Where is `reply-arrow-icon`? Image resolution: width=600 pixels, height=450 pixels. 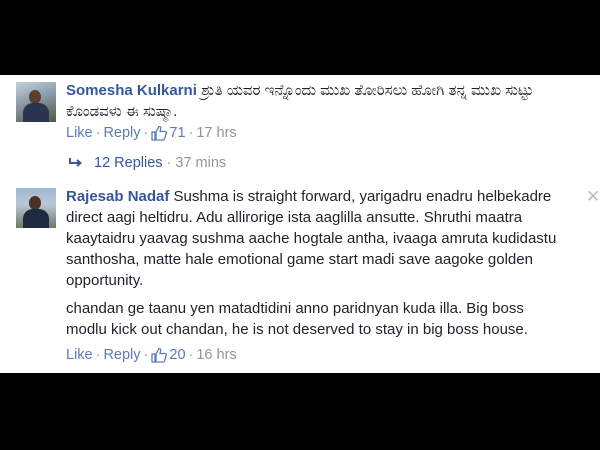 reply-arrow-icon is located at coordinates (76, 162).